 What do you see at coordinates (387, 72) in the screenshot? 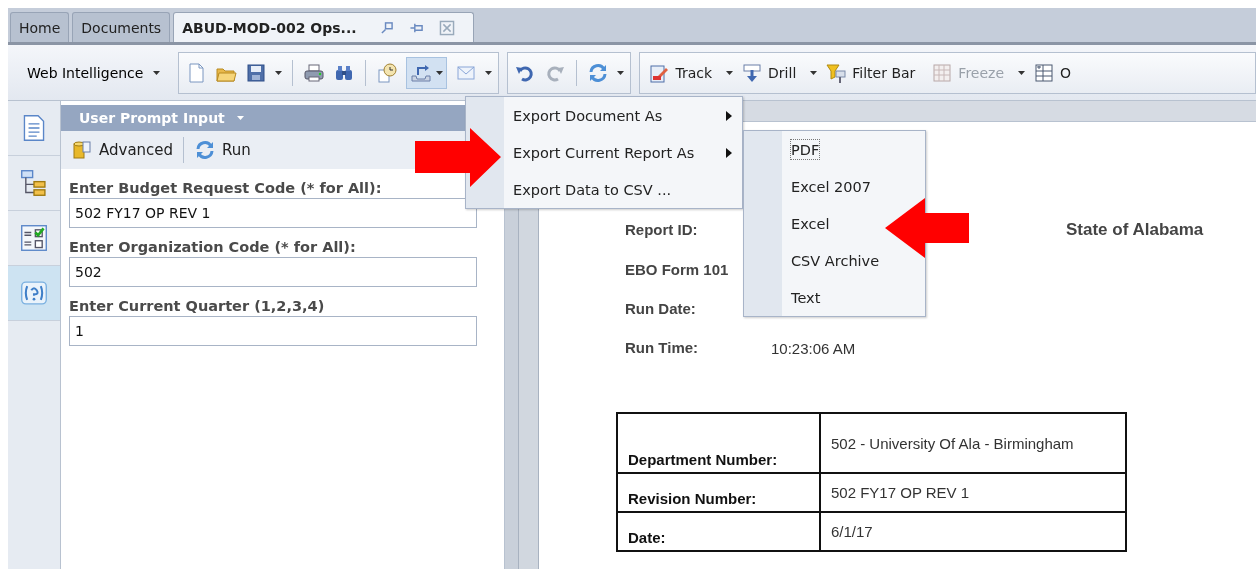
I see `clock-icon` at bounding box center [387, 72].